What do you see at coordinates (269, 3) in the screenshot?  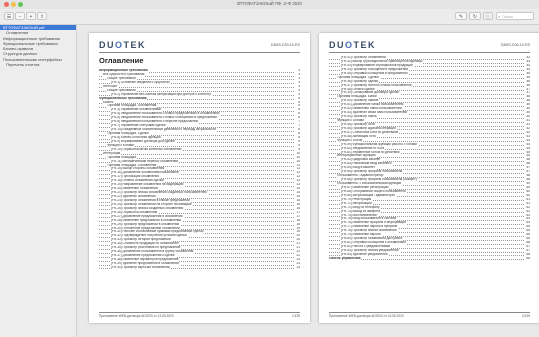 I see `window-title: ВТТОФАТЗАКОЫЙ ПФ. 2+Ф 2020` at bounding box center [269, 3].